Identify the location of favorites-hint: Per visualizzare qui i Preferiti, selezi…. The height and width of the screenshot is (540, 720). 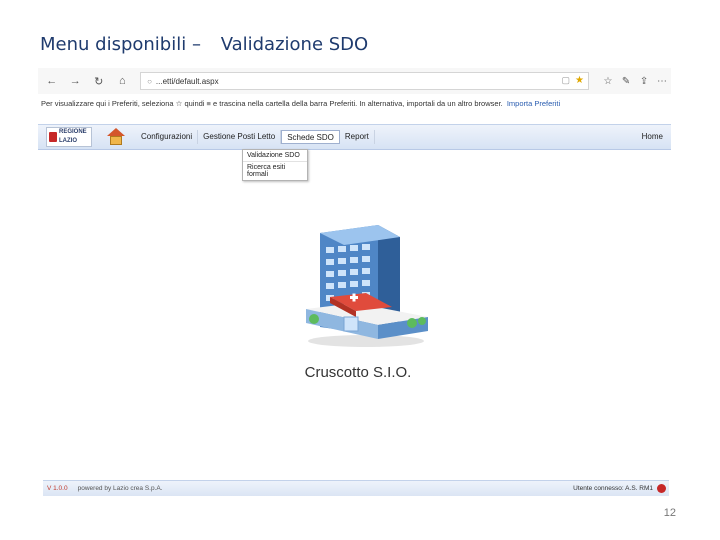
(272, 103).